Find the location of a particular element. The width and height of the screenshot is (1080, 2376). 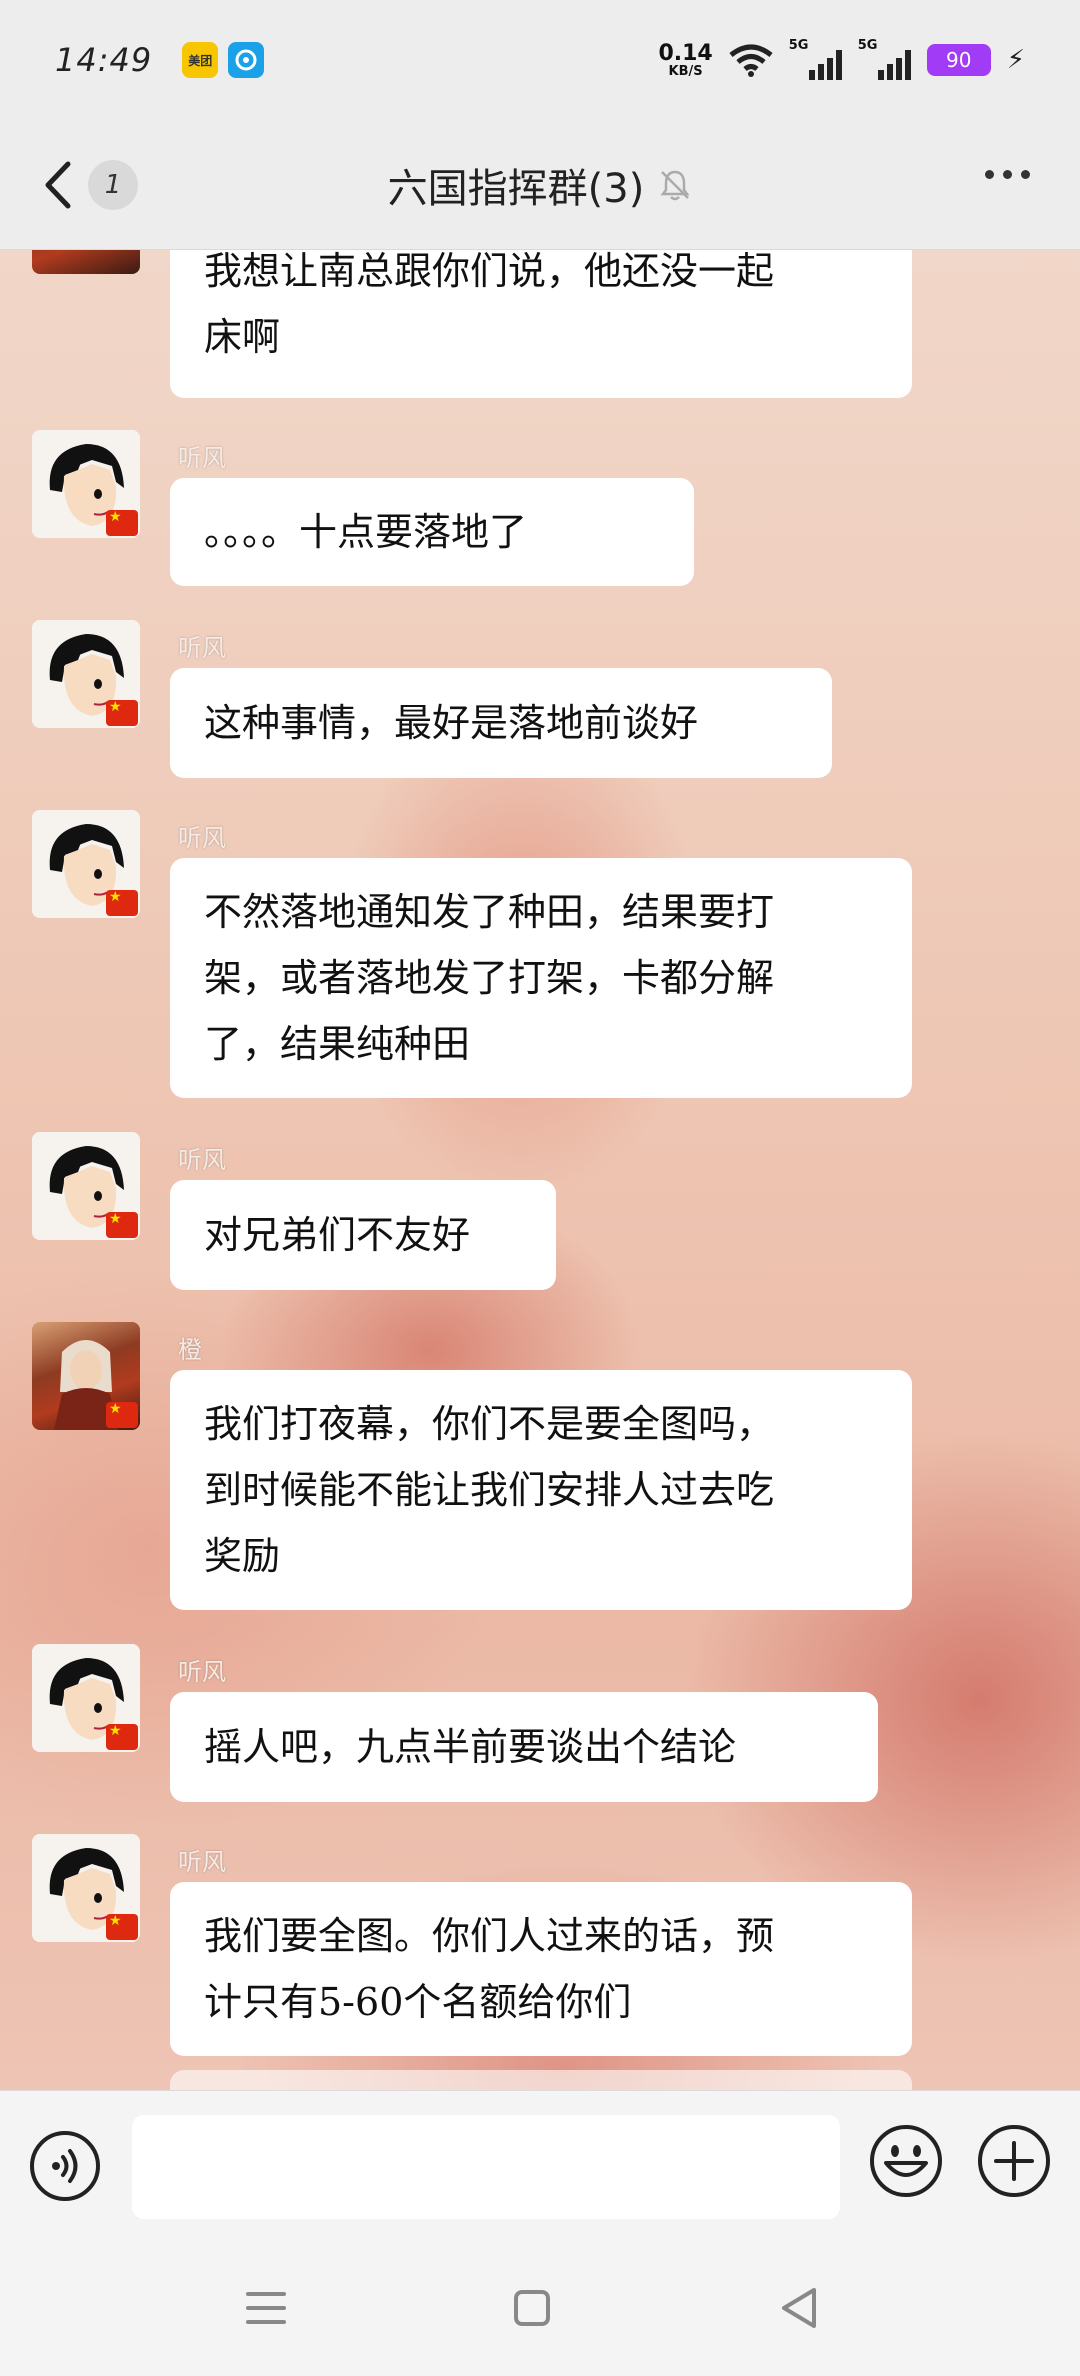

status-app-icons: 美团 is located at coordinates (223, 60).